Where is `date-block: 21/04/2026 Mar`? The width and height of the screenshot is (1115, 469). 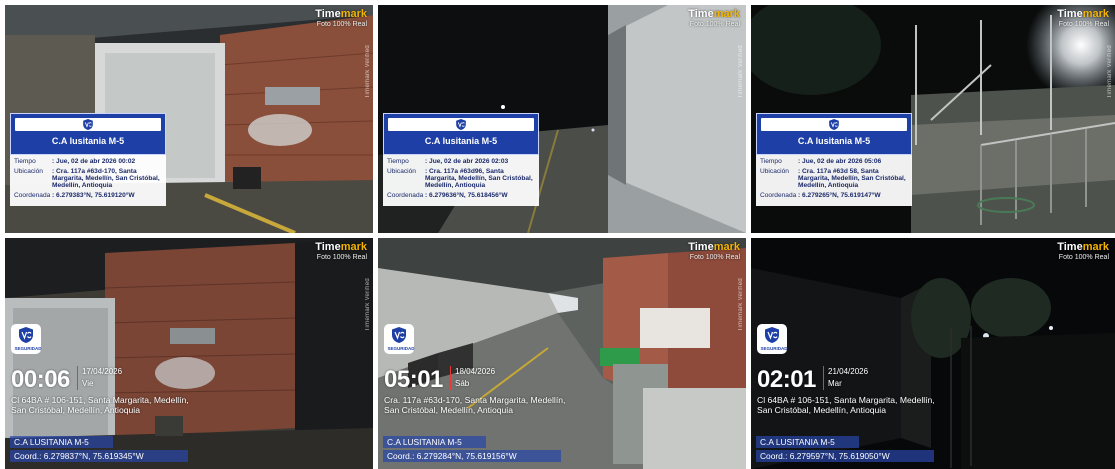
date-block: 21/04/2026 Mar is located at coordinates (845, 378).